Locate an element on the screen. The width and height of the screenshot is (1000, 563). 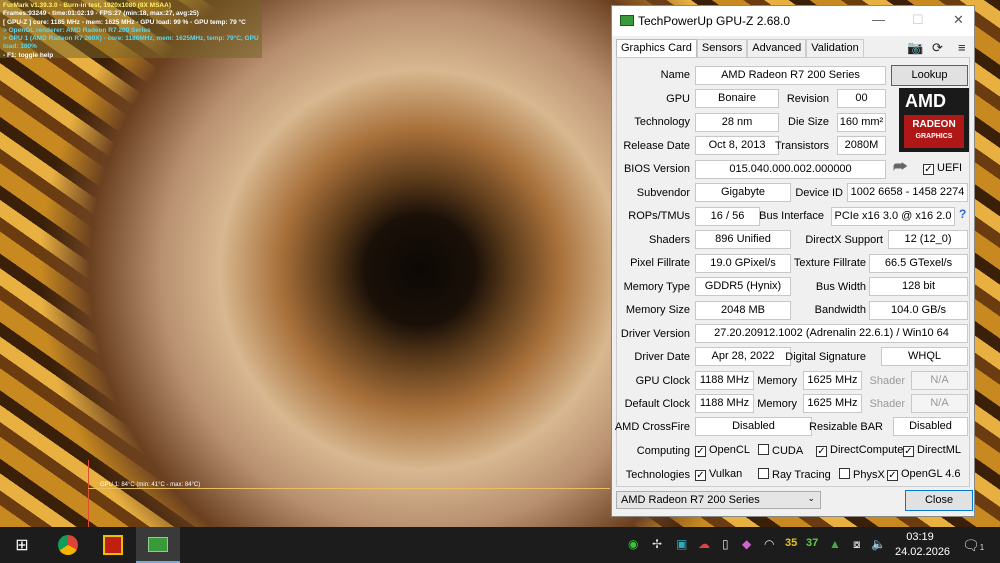
wifi-icon: ◠ is located at coordinates (769, 544).